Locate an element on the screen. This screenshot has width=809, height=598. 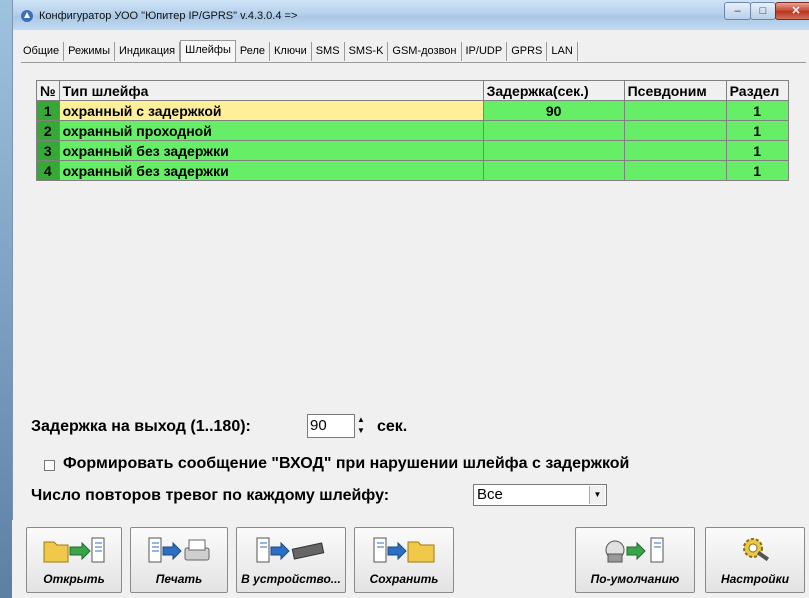
tab-relay: Реле is located at coordinates (253, 51).